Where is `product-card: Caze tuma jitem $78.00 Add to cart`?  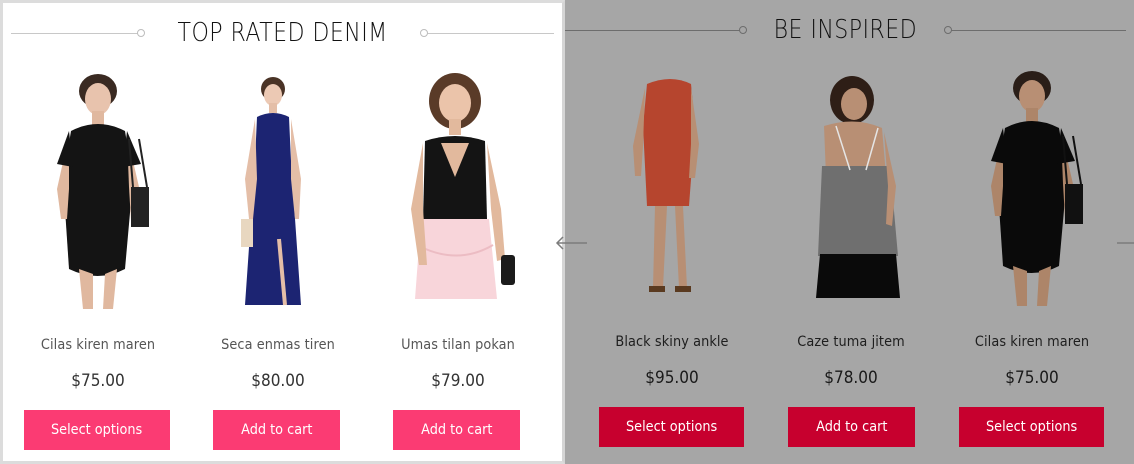
product-card: Caze tuma jitem $78.00 Add to cart is located at coordinates (851, 261).